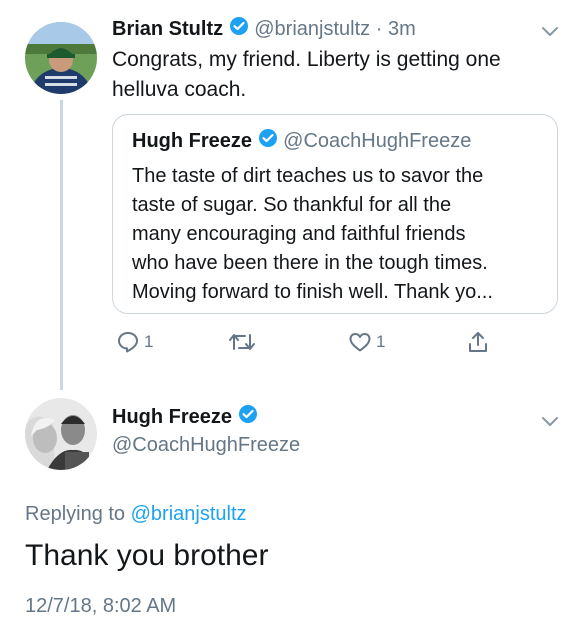 This screenshot has height=640, width=583. What do you see at coordinates (189, 514) in the screenshot?
I see `replying-handle-link: @brianjstultz` at bounding box center [189, 514].